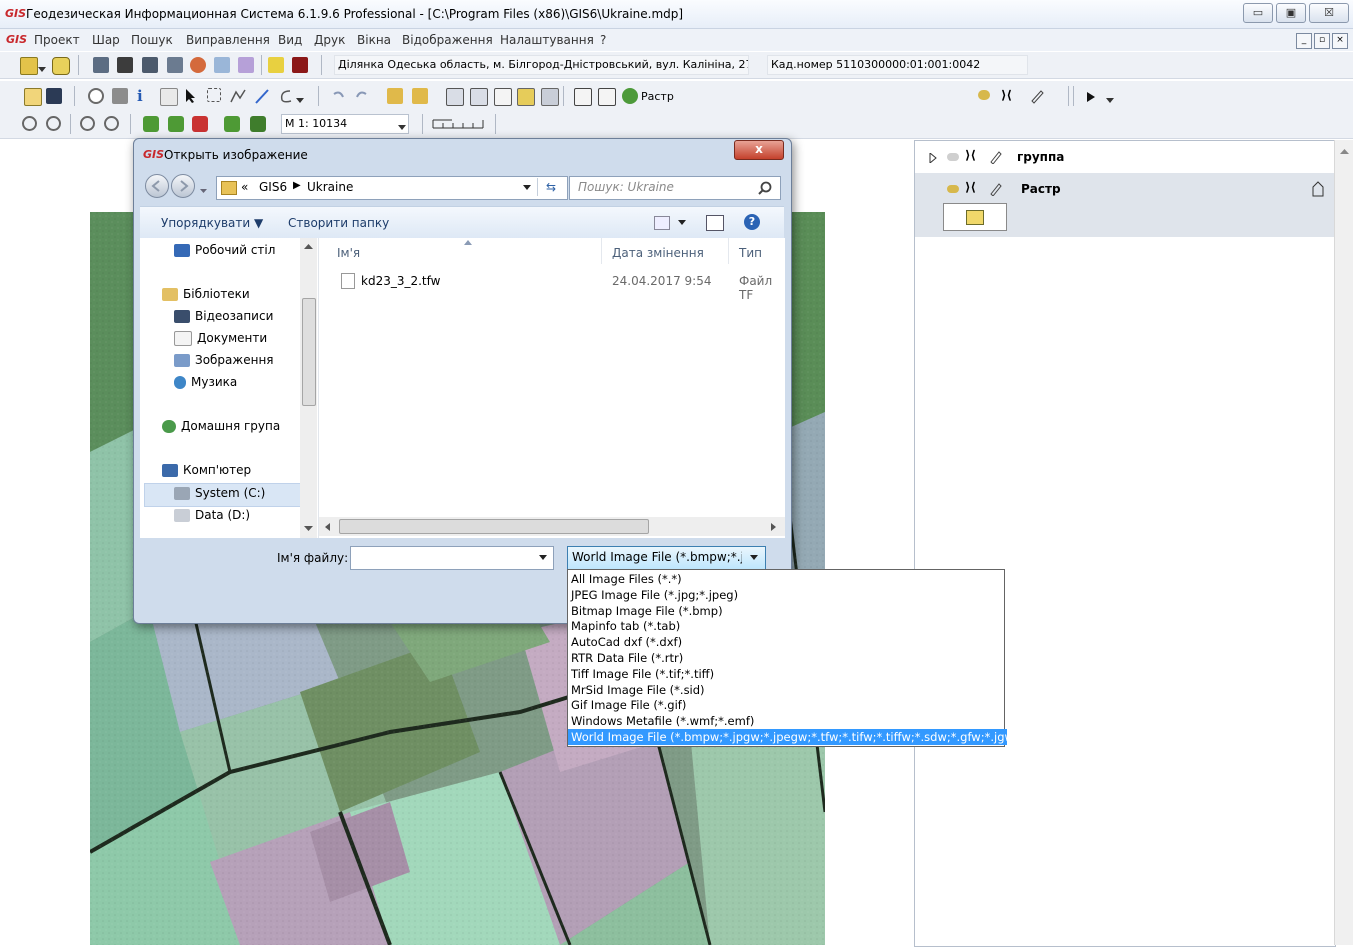  Describe the element at coordinates (1343, 542) in the screenshot. I see `panel-scrollbar` at that location.